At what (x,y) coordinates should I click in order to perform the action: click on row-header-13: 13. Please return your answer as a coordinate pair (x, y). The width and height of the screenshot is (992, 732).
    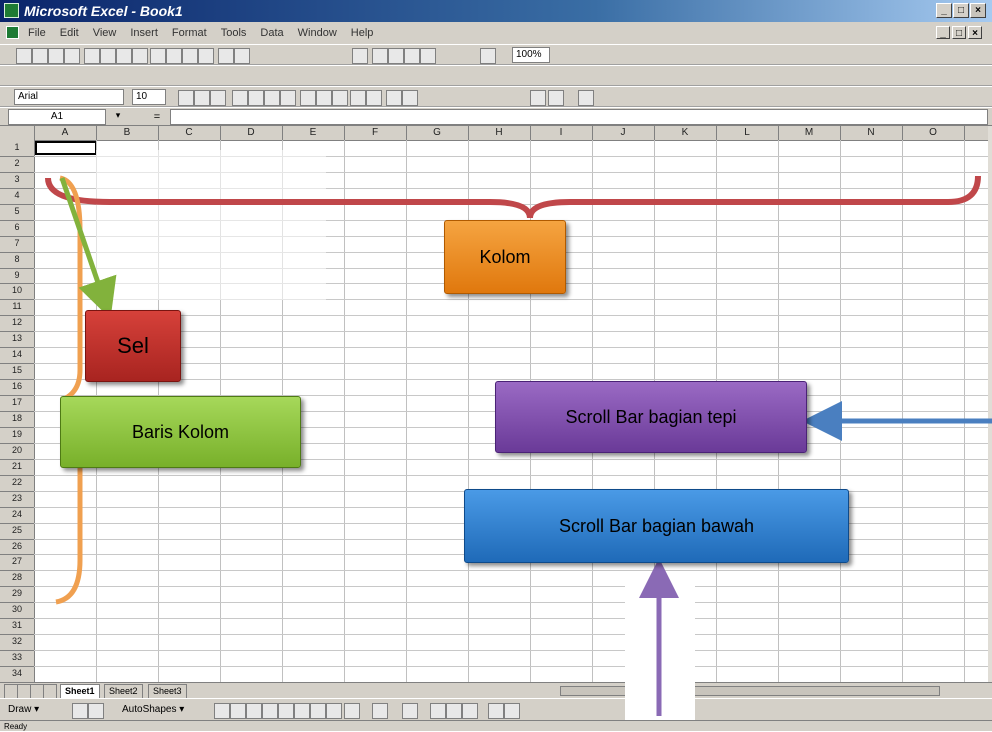
    Looking at the image, I should click on (17, 340).